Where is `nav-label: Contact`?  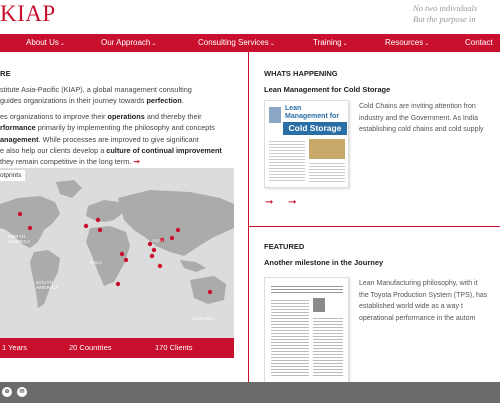
nav-label: Contact is located at coordinates (479, 42).